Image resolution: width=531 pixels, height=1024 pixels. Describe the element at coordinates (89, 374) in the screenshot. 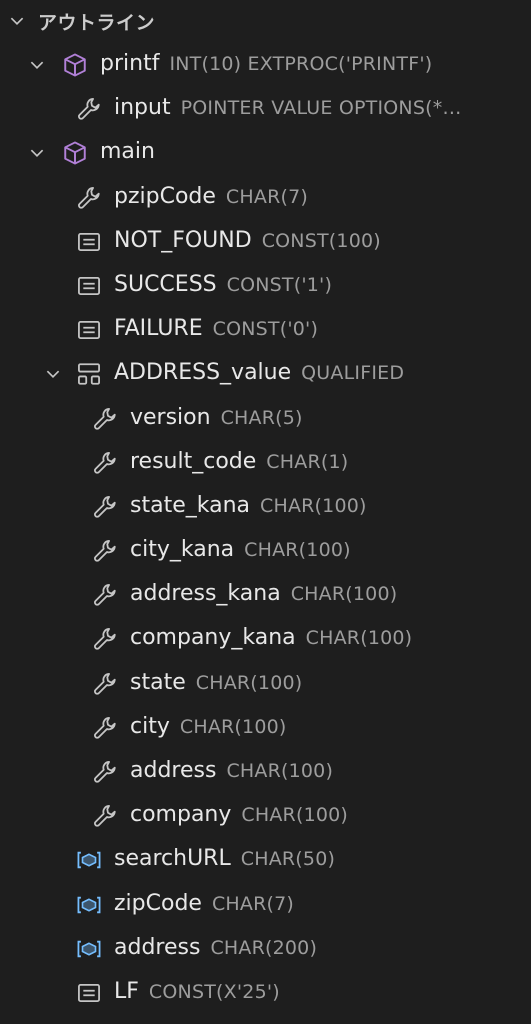

I see `struct-icon` at that location.